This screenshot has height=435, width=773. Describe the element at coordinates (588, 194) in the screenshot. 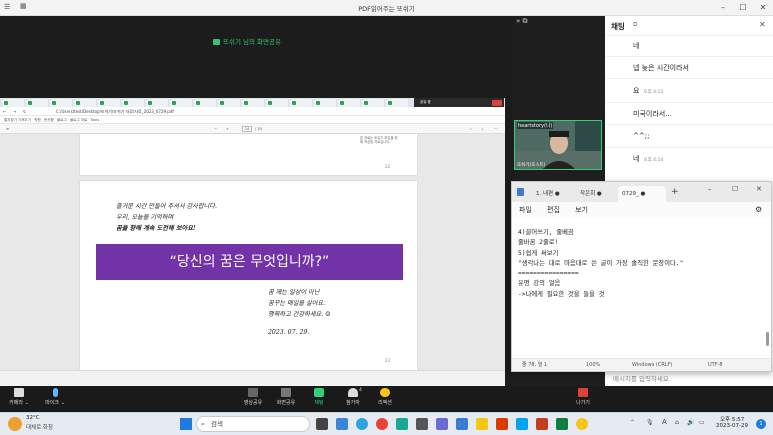

I see `notepad-tab-label: 작은회` at that location.